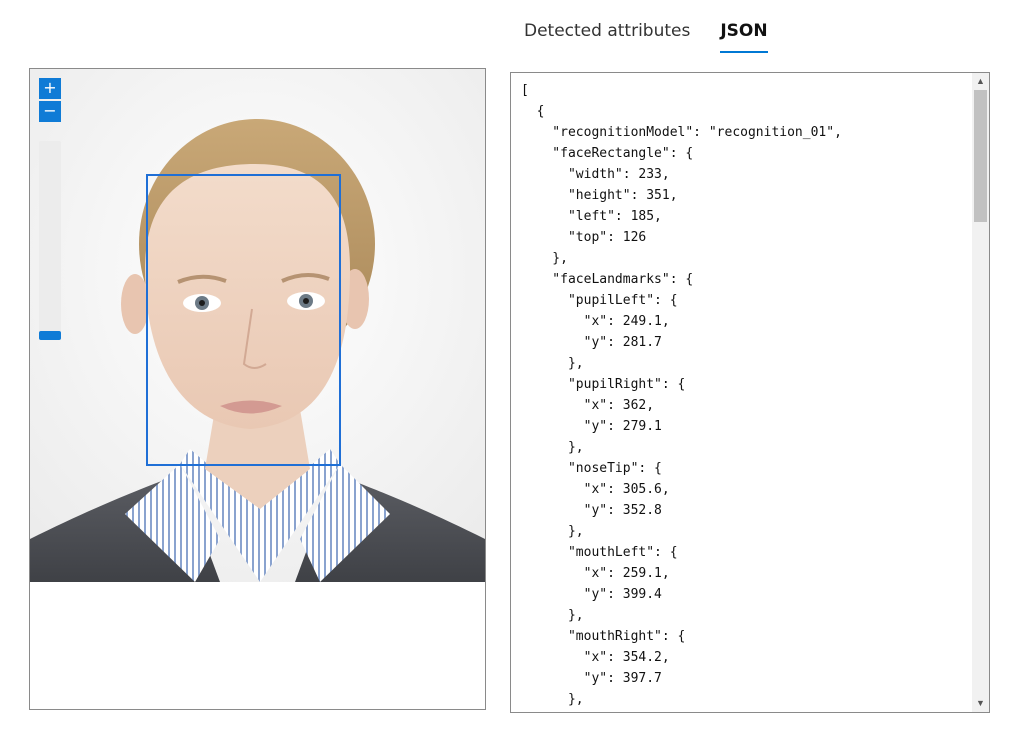 The width and height of the screenshot is (1016, 746). Describe the element at coordinates (980, 703) in the screenshot. I see `scroll-down-arrow-icon: ▼` at that location.